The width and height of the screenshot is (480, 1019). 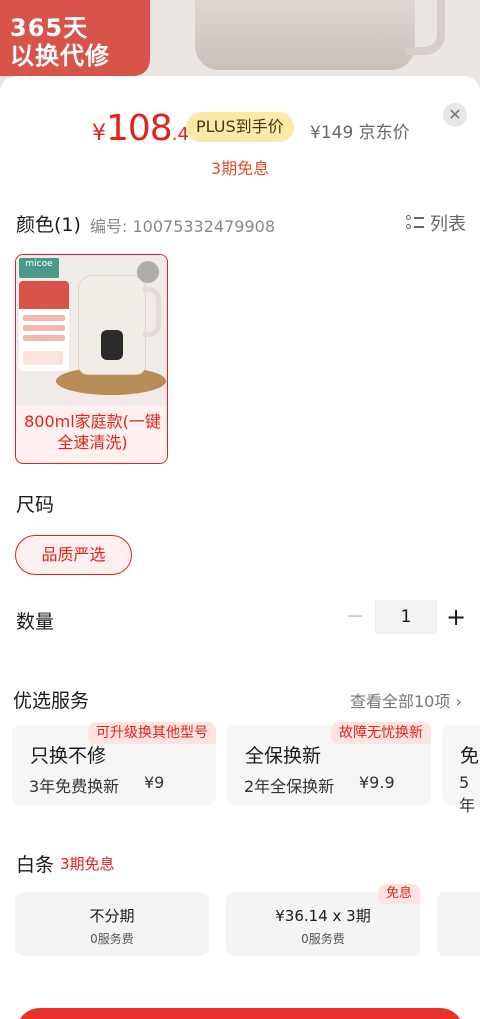 What do you see at coordinates (68, 756) in the screenshot?
I see `service-name: 只换不修` at bounding box center [68, 756].